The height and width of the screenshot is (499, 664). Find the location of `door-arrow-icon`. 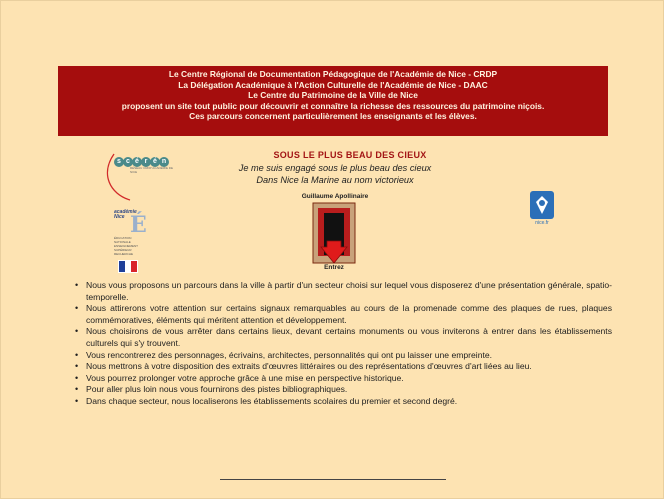

door-arrow-icon is located at coordinates (334, 233).